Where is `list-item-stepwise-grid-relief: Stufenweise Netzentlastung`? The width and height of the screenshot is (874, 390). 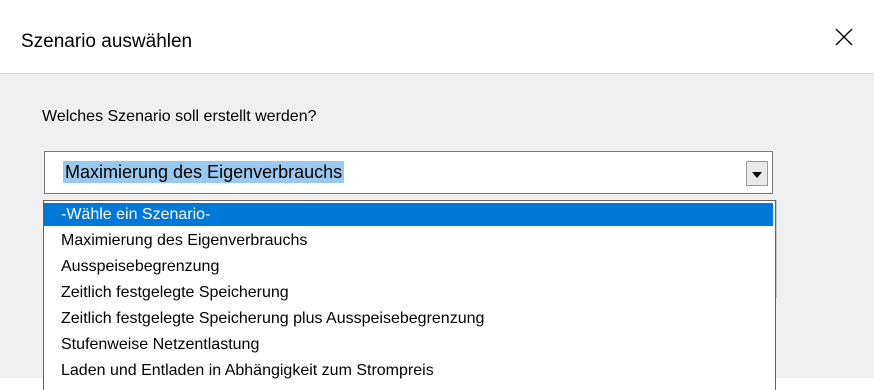
list-item-stepwise-grid-relief: Stufenweise Netzentlastung is located at coordinates (408, 344).